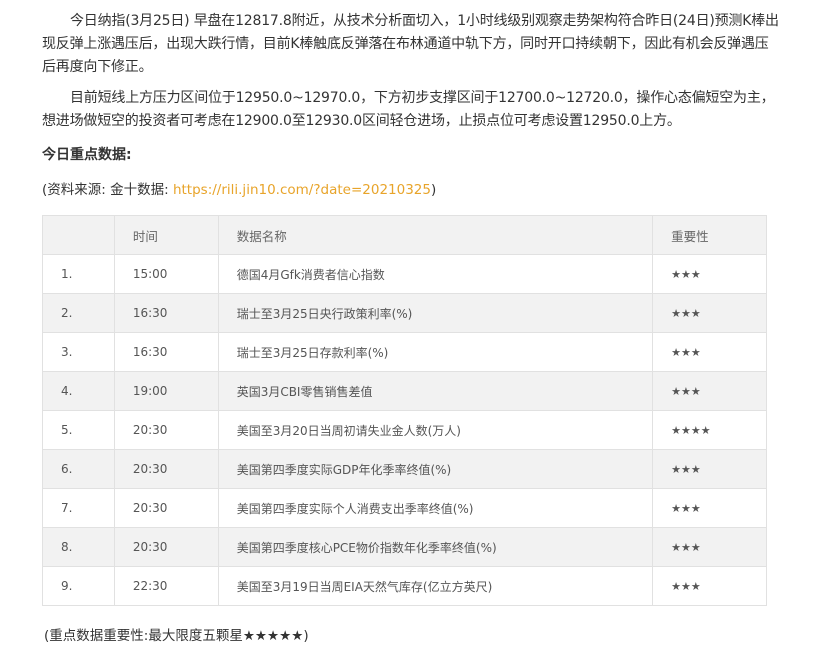  Describe the element at coordinates (87, 155) in the screenshot. I see `key-data-heading: 今日重点数据:` at that location.